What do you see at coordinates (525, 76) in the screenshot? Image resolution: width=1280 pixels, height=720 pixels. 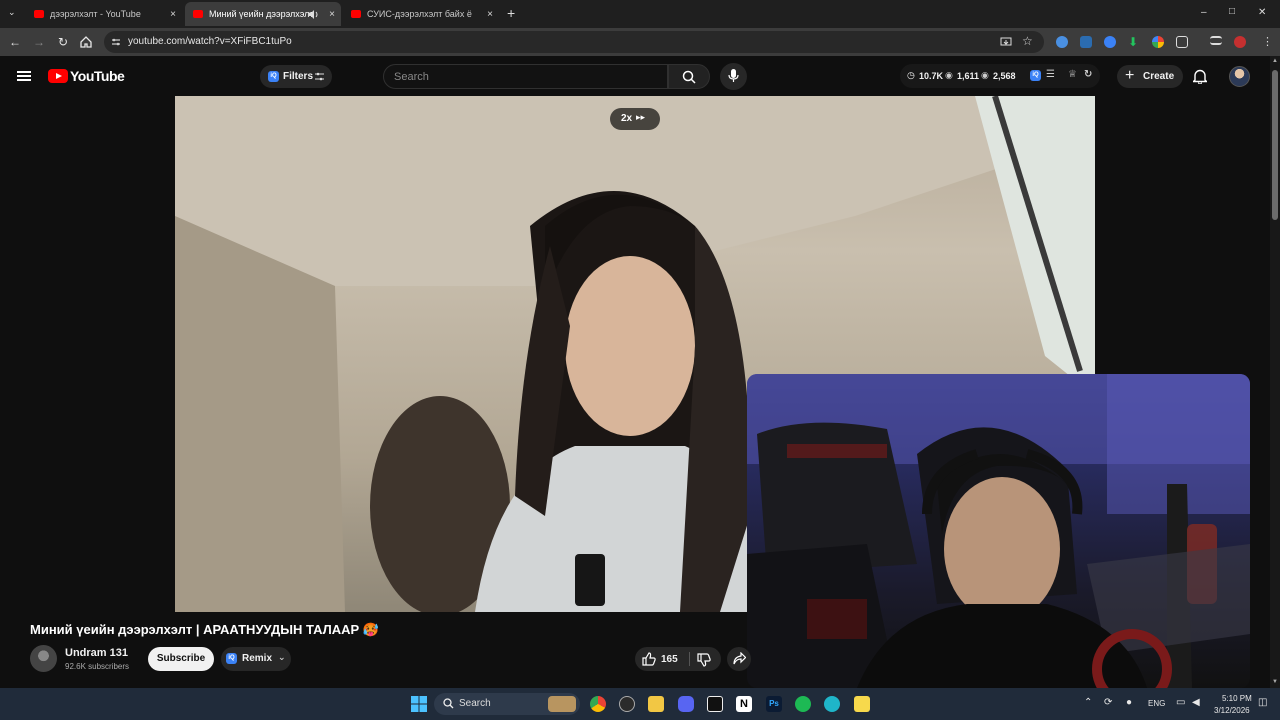 I see `search-input: Search` at bounding box center [525, 76].